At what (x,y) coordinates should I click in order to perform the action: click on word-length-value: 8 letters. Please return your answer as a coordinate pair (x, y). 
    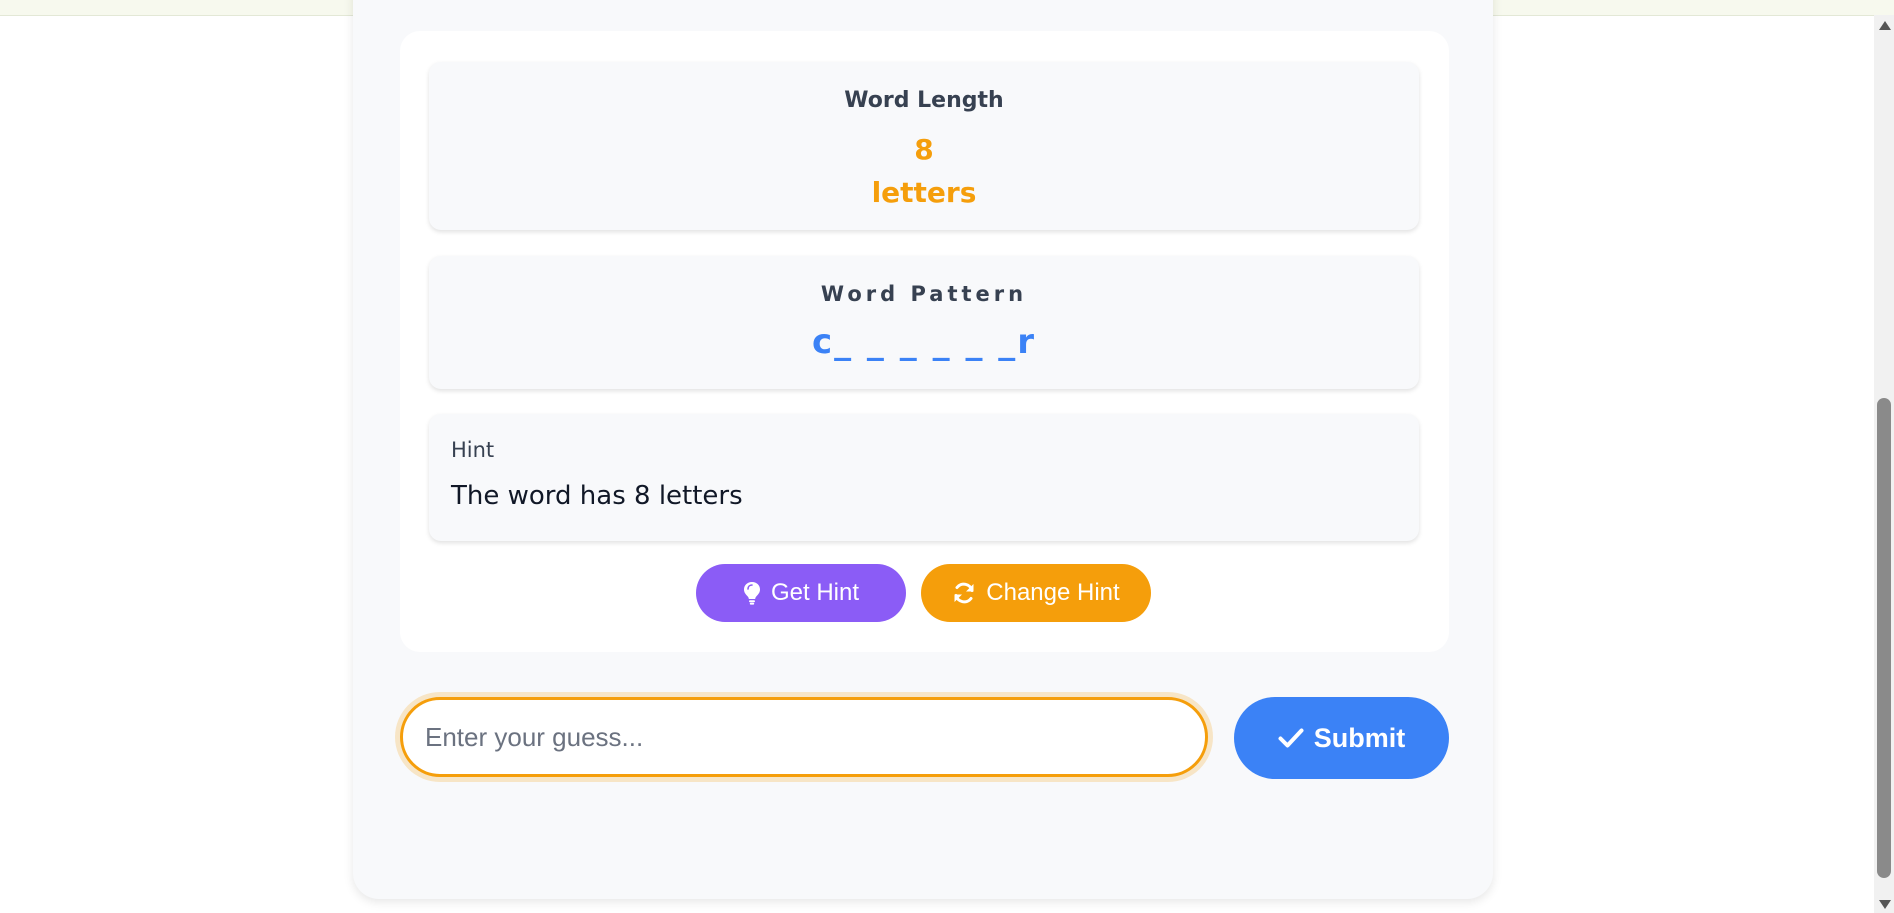
    Looking at the image, I should click on (924, 171).